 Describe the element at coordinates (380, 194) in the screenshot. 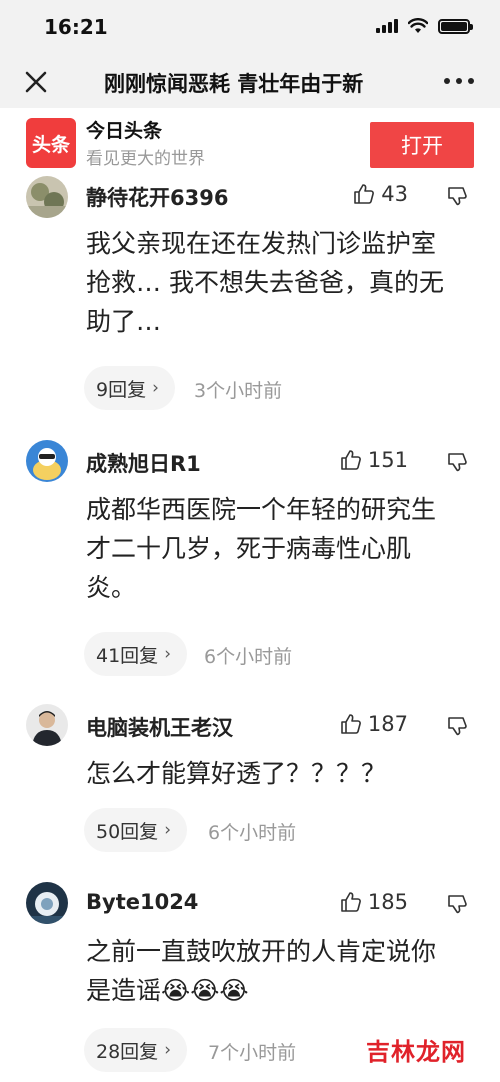

I see `like-button: 43` at that location.